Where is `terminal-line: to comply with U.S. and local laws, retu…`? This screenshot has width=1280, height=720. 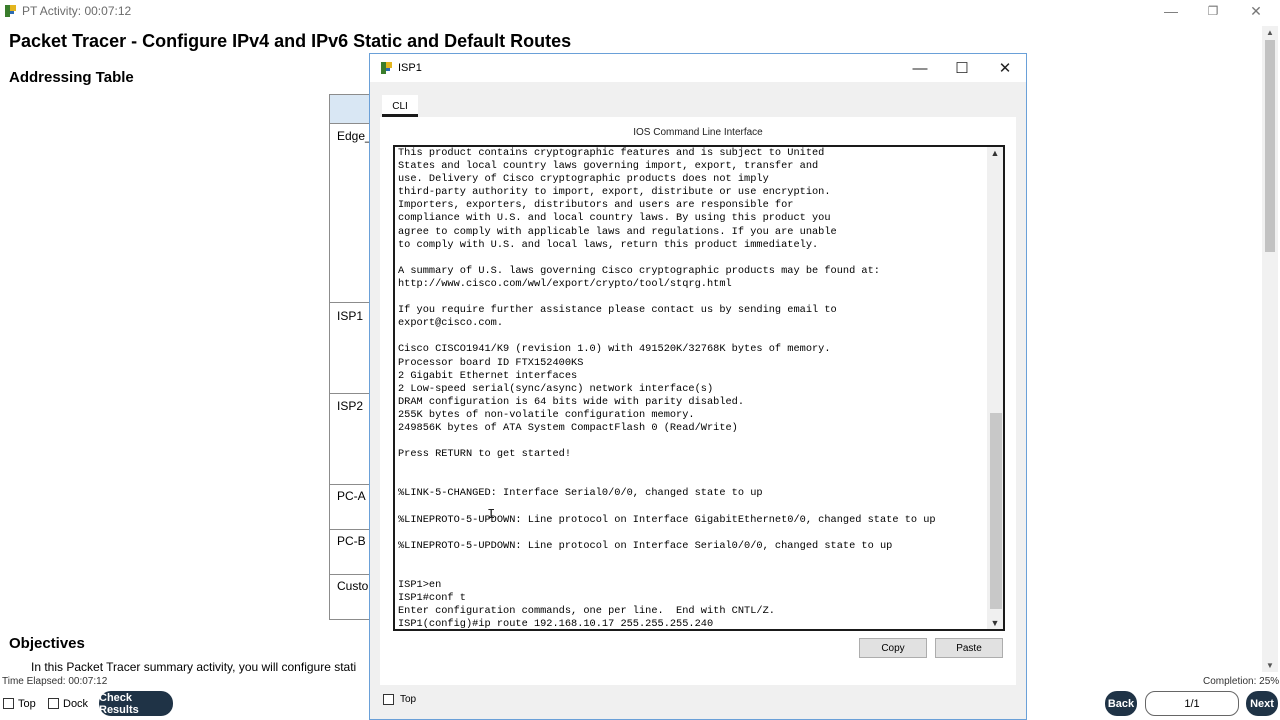 terminal-line: to comply with U.S. and local laws, retu… is located at coordinates (608, 244).